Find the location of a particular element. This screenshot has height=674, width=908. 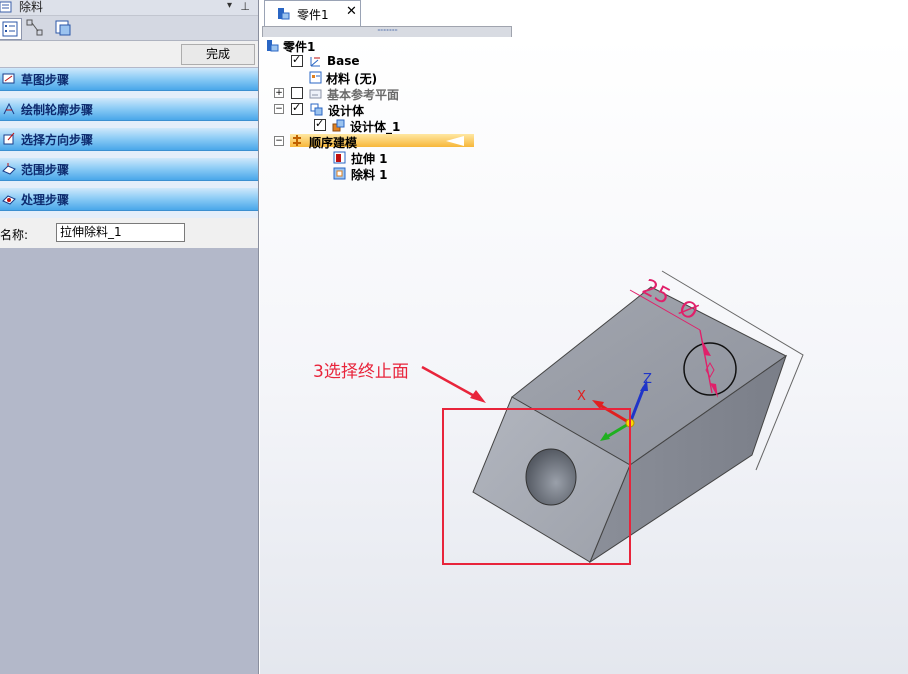

annotation-label: 3选择终止面 is located at coordinates (361, 372).